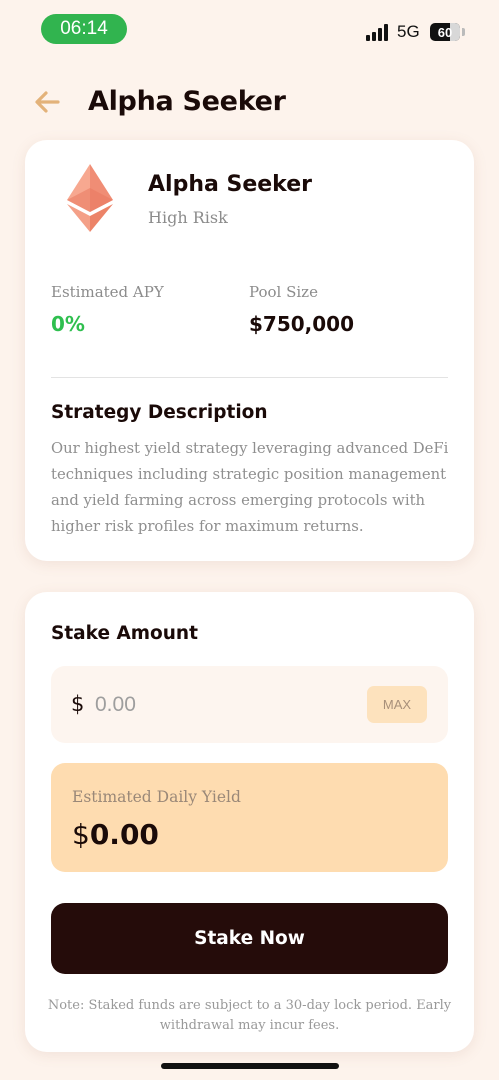 The height and width of the screenshot is (1080, 499). I want to click on pool-size-label: Pool Size, so click(283, 292).